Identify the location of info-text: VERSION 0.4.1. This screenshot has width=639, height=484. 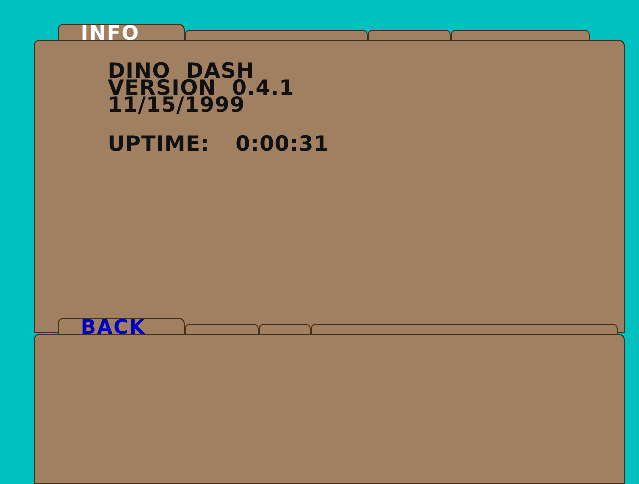
(201, 88).